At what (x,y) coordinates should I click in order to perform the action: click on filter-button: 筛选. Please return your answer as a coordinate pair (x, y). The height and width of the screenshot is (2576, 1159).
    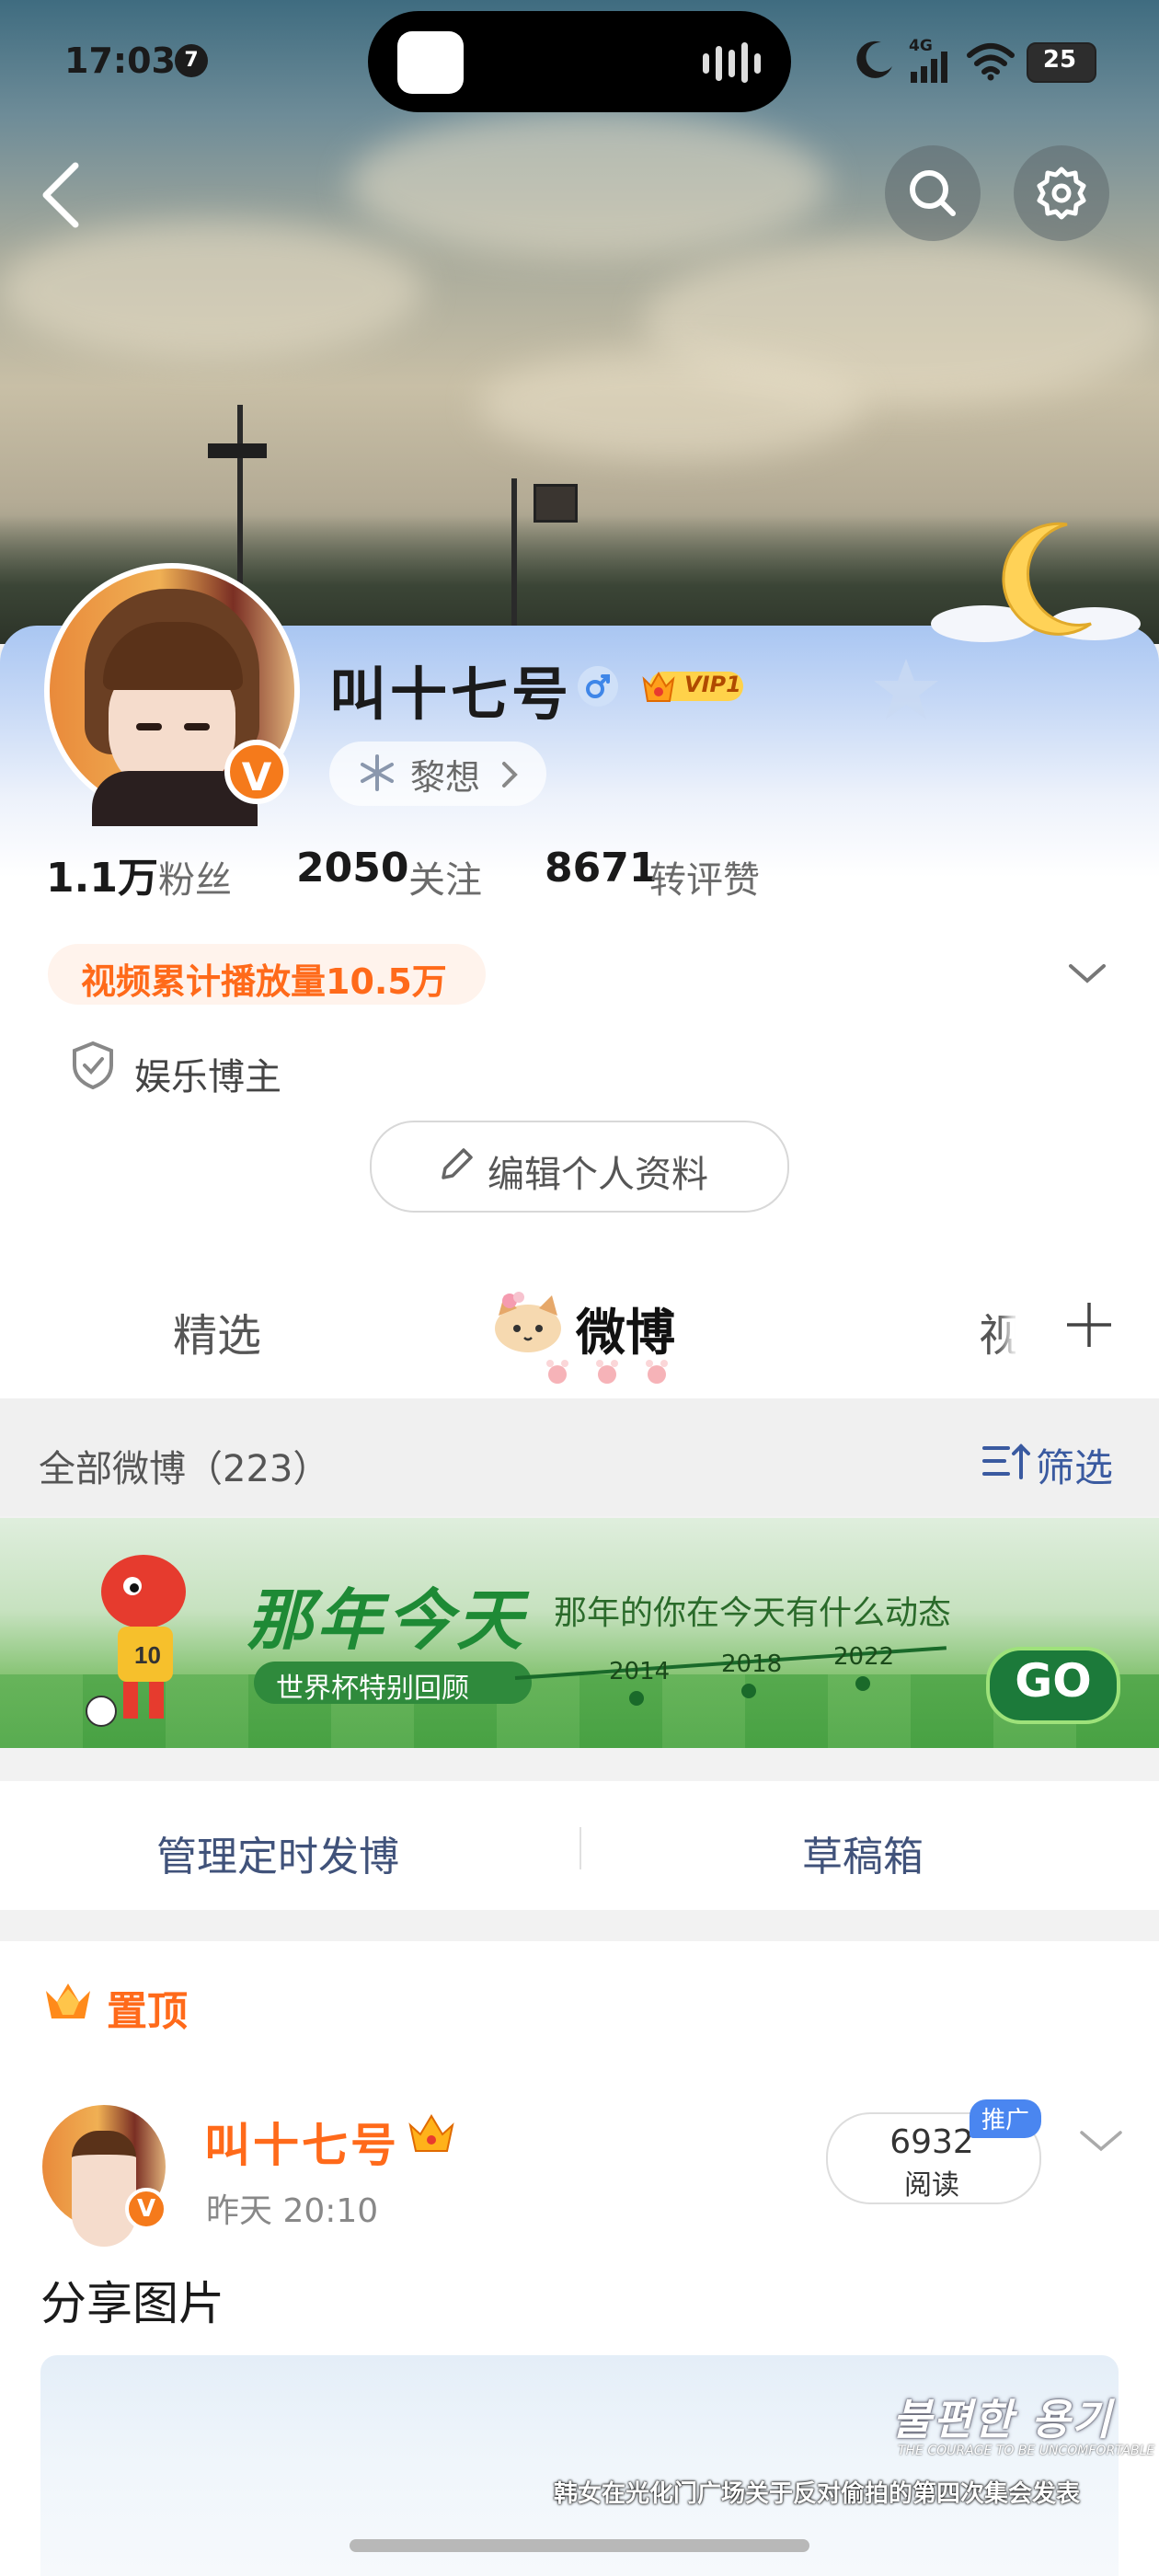
    Looking at the image, I should click on (1074, 1465).